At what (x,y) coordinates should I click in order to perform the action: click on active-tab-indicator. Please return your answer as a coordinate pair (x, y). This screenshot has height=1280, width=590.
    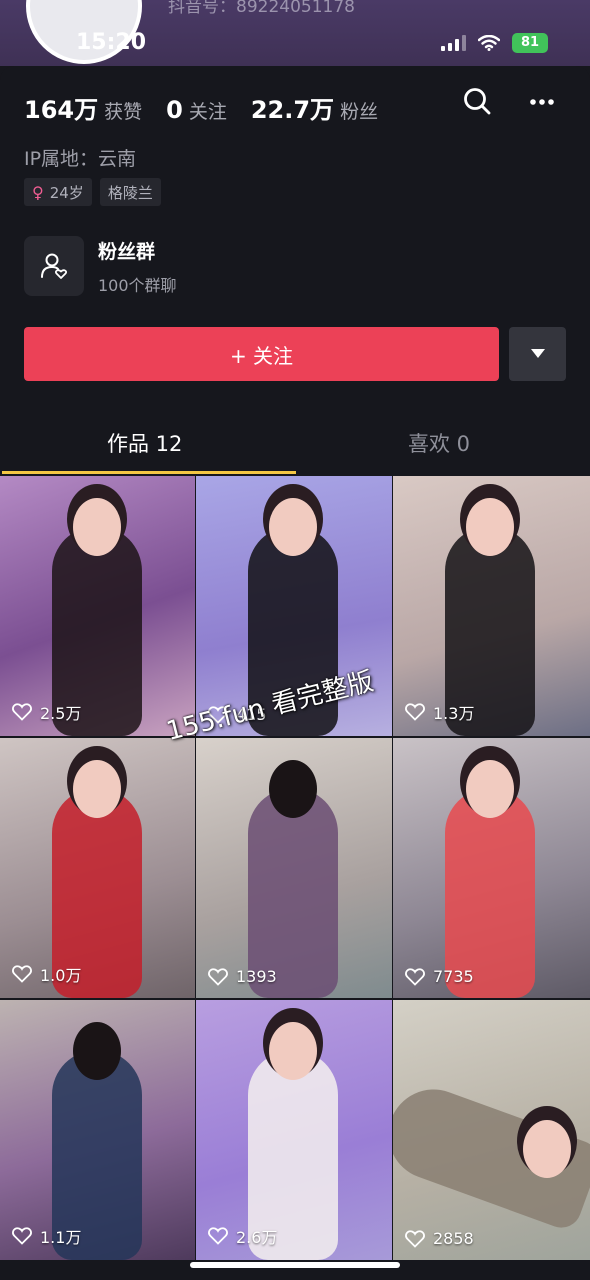
    Looking at the image, I should click on (149, 472).